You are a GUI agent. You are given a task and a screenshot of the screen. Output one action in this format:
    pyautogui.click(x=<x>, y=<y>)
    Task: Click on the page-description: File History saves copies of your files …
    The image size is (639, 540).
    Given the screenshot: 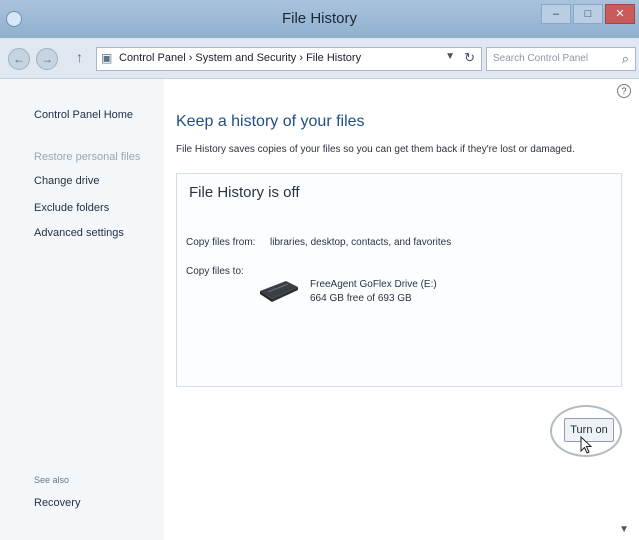 What is the action you would take?
    pyautogui.click(x=375, y=149)
    